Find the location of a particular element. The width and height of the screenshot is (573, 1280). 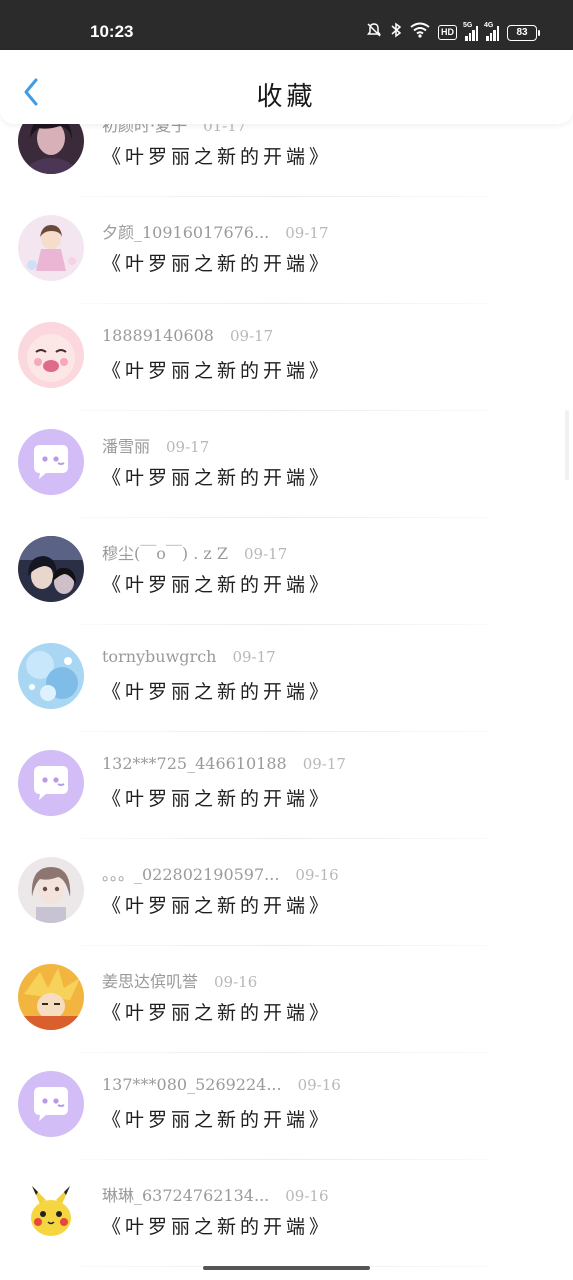

favorite-list-item: 琳琳_63724762134... 09-16 《叶罗丽之新的开端》 is located at coordinates (286, 1213).